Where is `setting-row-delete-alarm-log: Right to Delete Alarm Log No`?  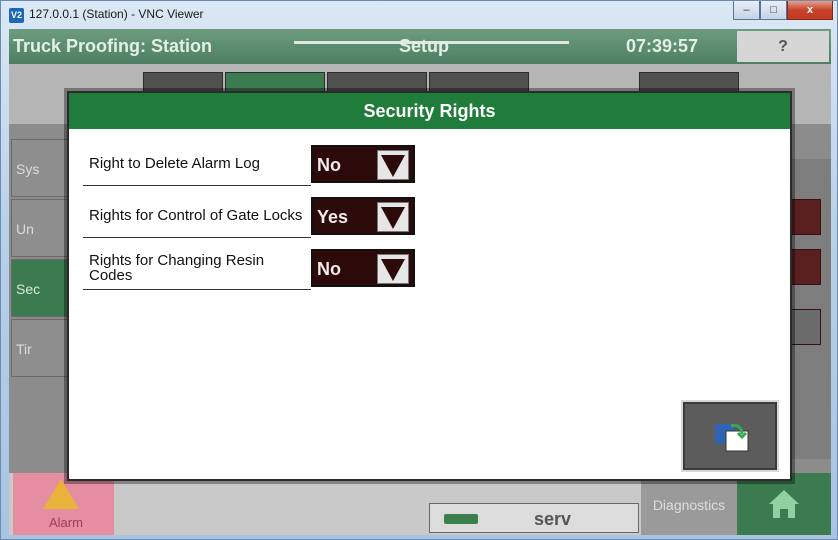
setting-row-delete-alarm-log: Right to Delete Alarm Log No is located at coordinates (249, 164).